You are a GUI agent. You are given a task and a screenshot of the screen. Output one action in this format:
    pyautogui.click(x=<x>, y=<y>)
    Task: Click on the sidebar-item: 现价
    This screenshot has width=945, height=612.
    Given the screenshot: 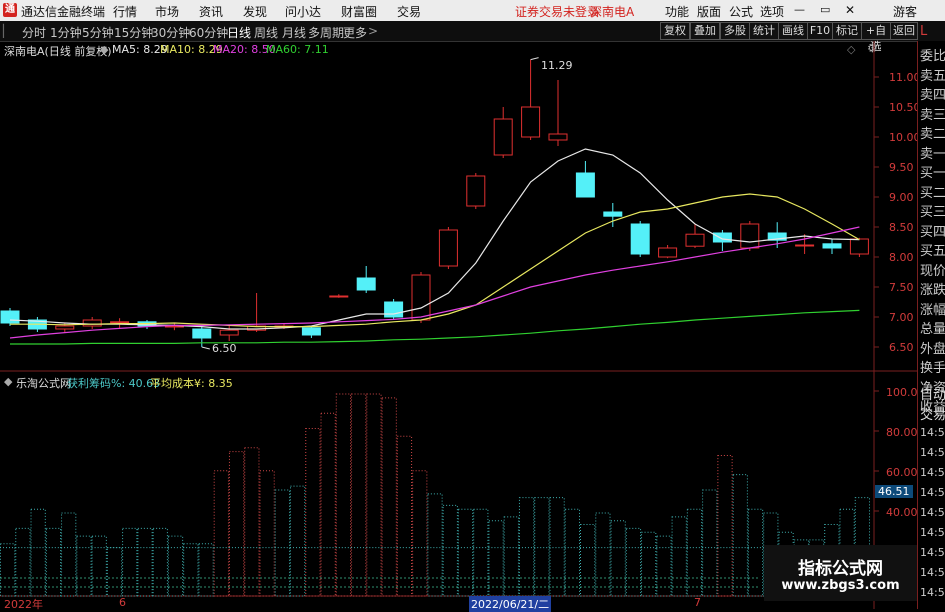 What is the action you would take?
    pyautogui.click(x=932, y=269)
    